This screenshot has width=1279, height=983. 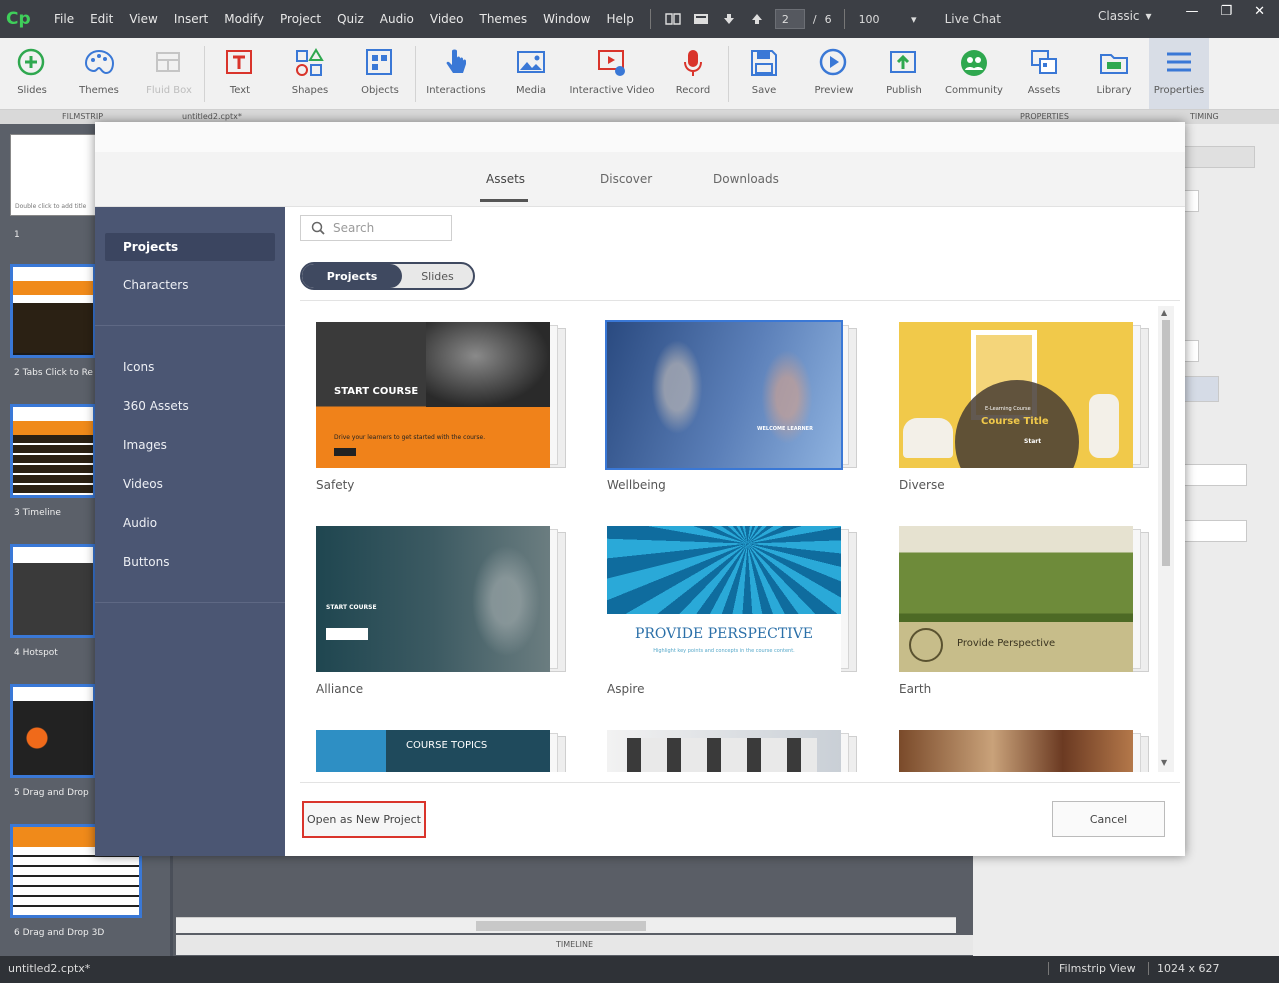 What do you see at coordinates (764, 73) in the screenshot?
I see `save-button: Save` at bounding box center [764, 73].